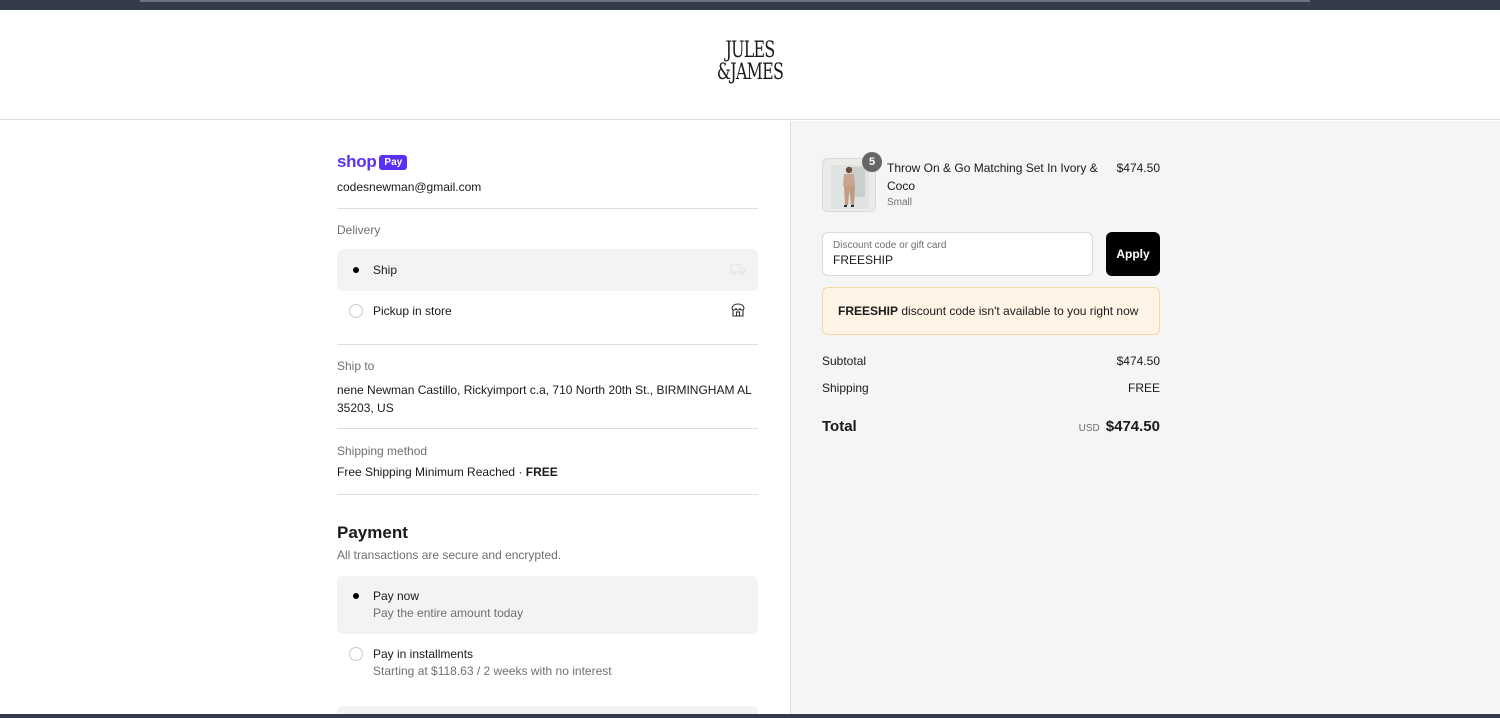 This screenshot has height=718, width=1500. I want to click on shop-pay-logo: shop Pay, so click(372, 162).